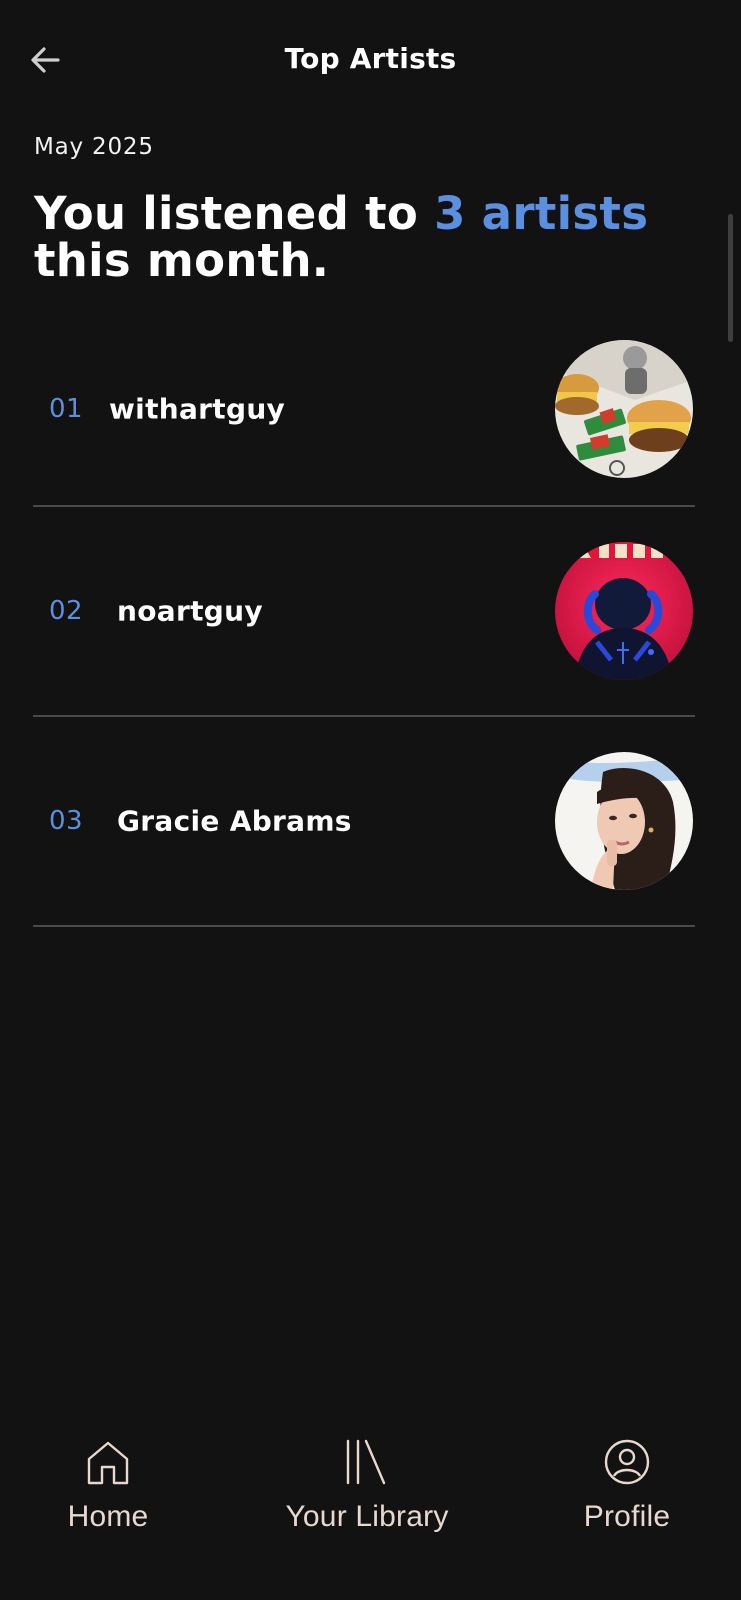 This screenshot has width=741, height=1600. I want to click on top-bar: Top Artists, so click(370, 60).